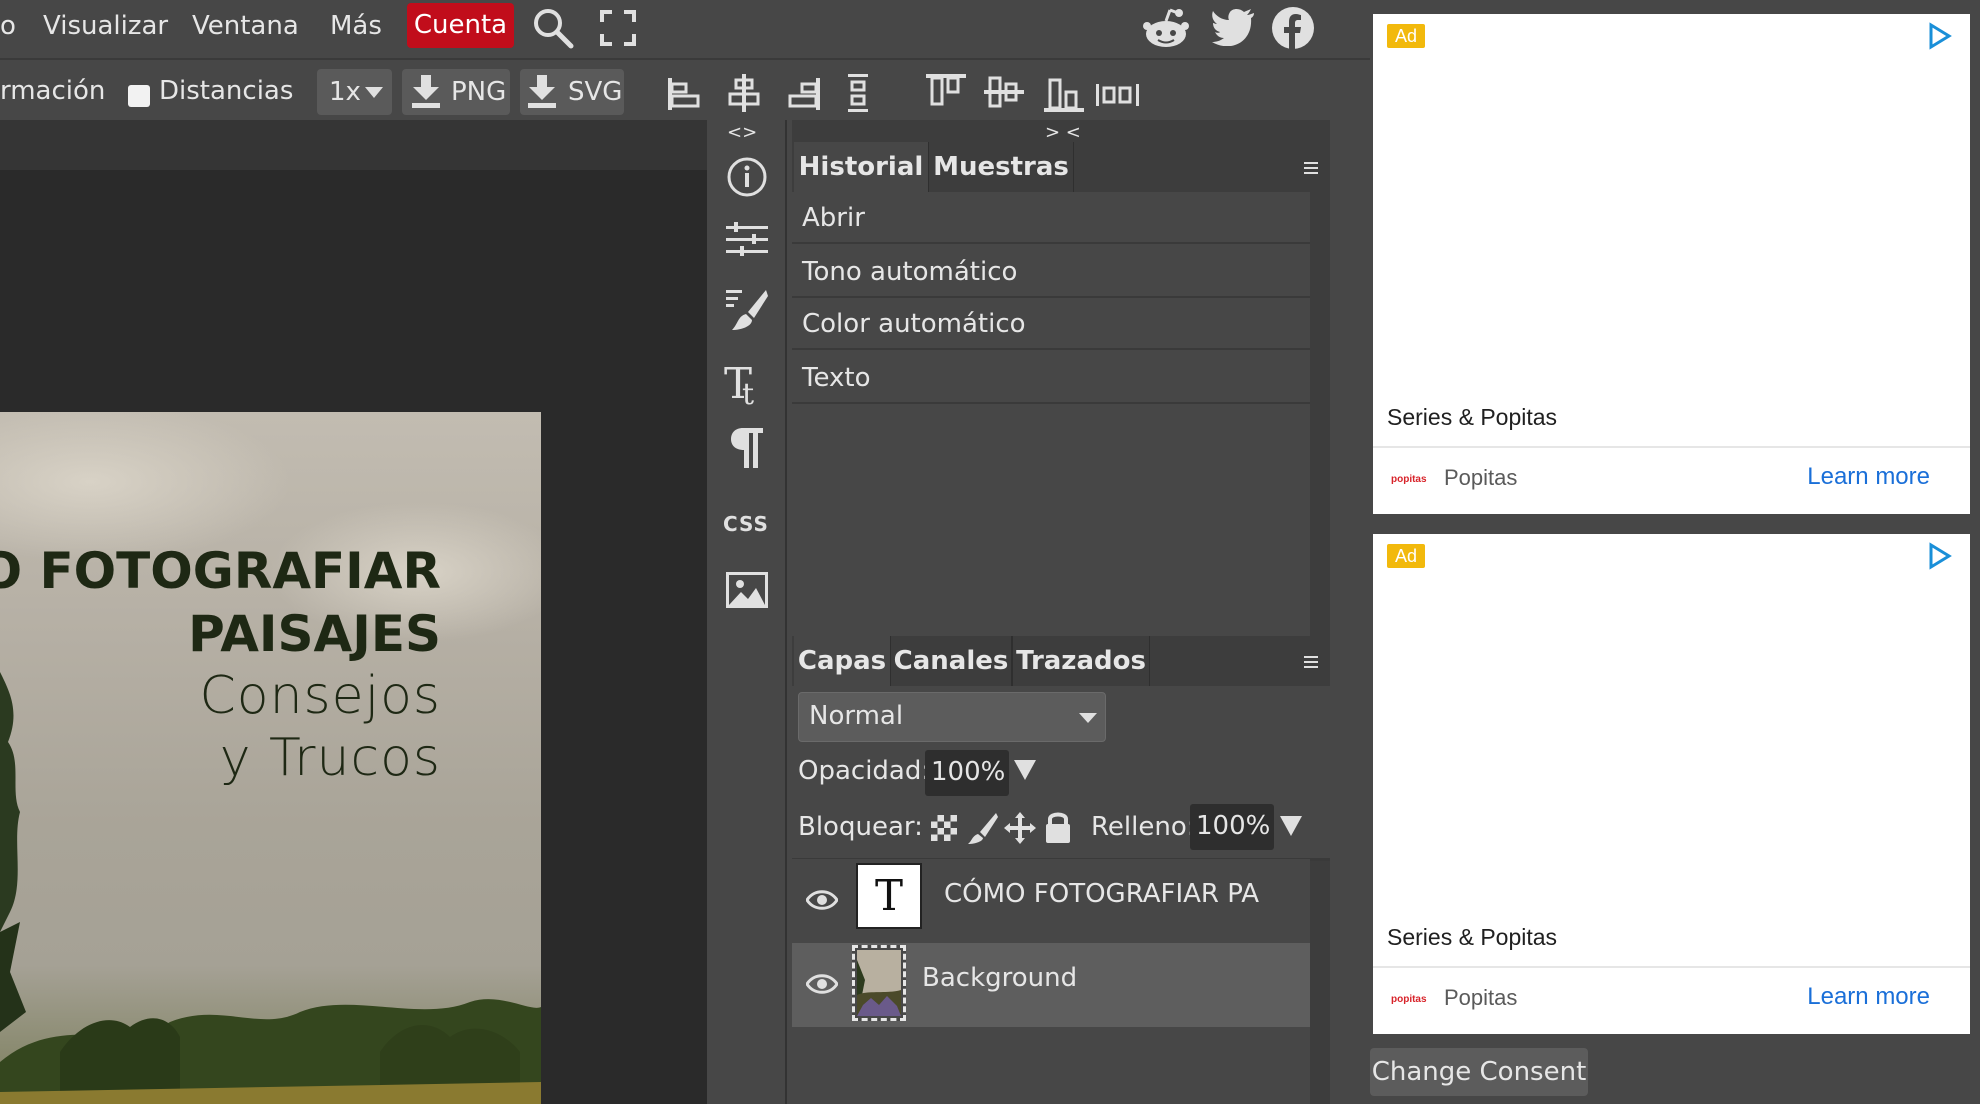 The image size is (1980, 1104). I want to click on lock-transparency-icon, so click(944, 828).